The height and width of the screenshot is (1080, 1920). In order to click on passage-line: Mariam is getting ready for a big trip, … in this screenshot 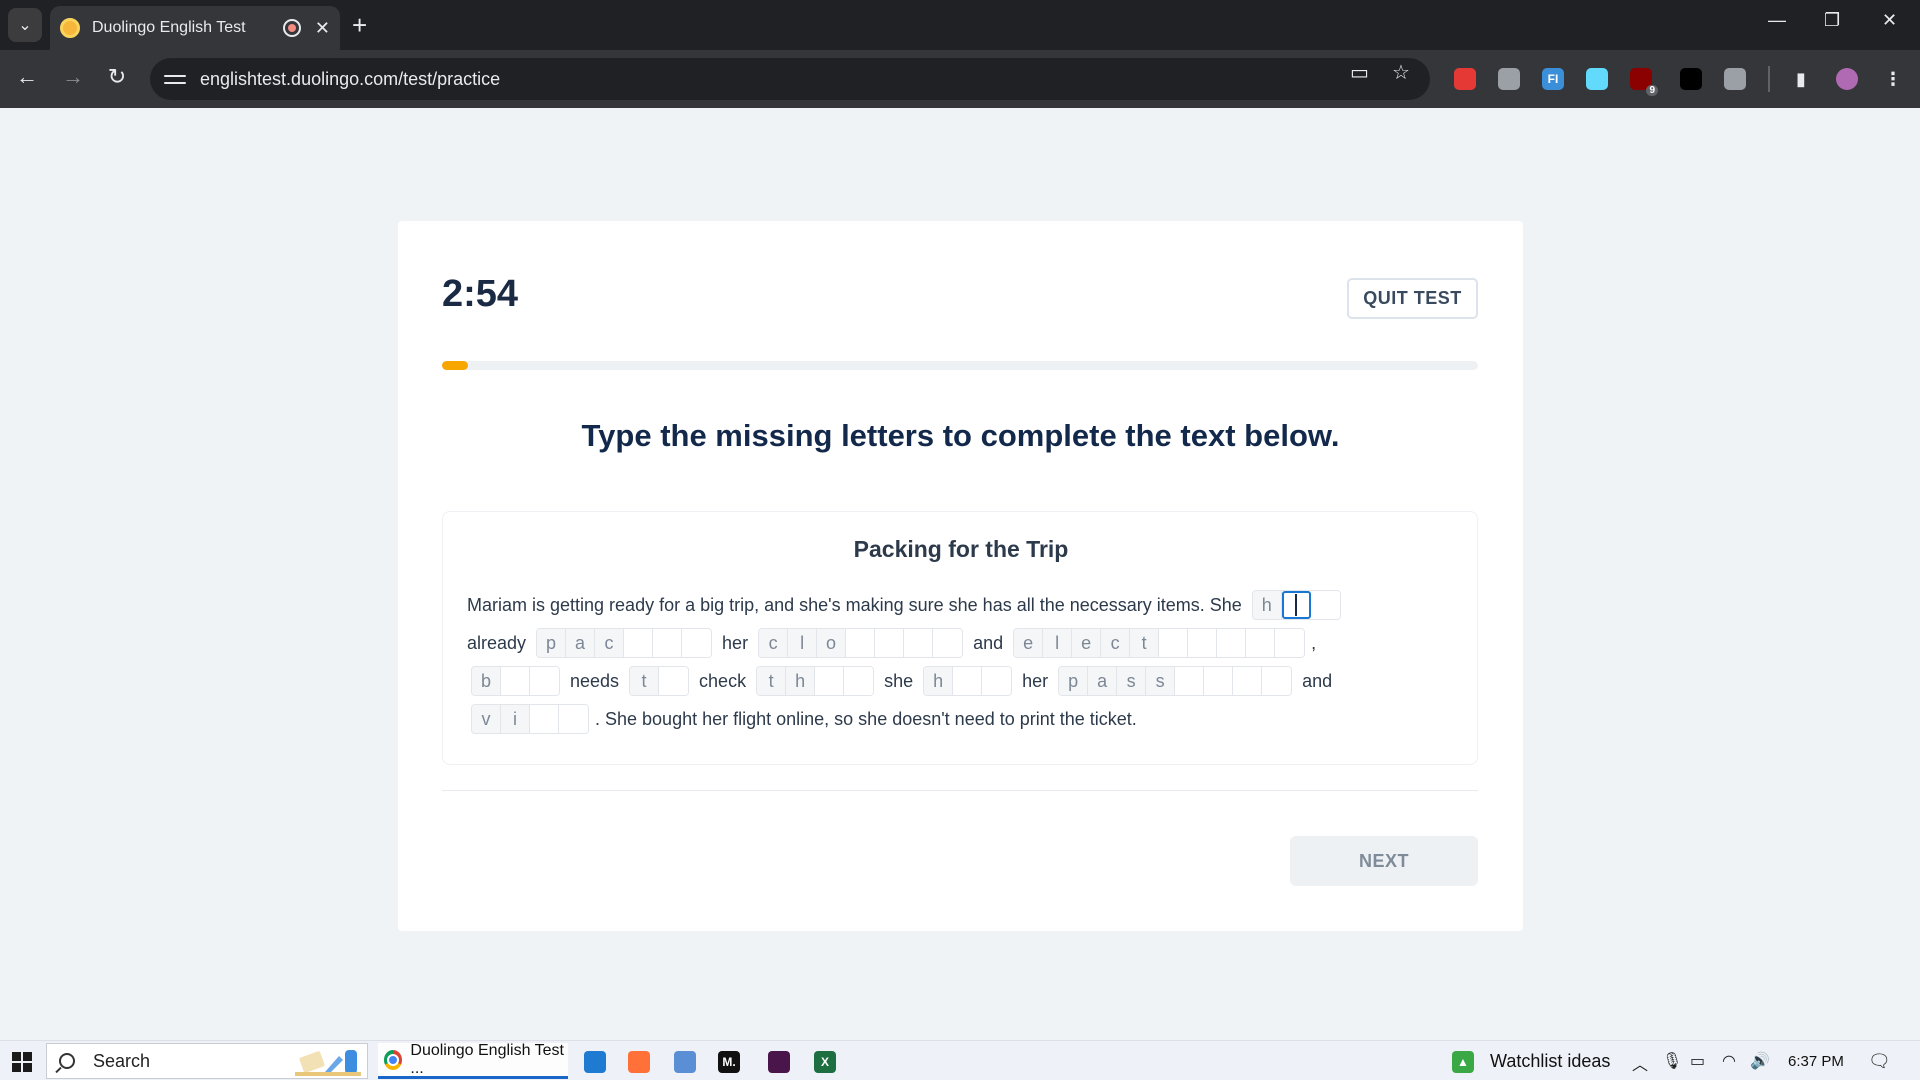, I will do `click(904, 605)`.